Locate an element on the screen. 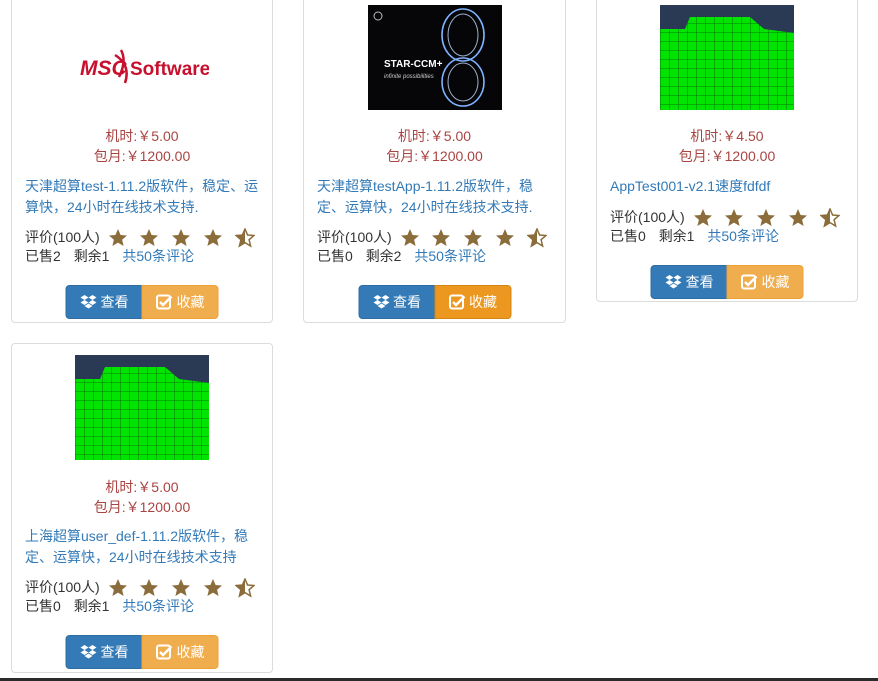 The width and height of the screenshot is (878, 681). svg-text: STAR-CCM+ is located at coordinates (413, 64).